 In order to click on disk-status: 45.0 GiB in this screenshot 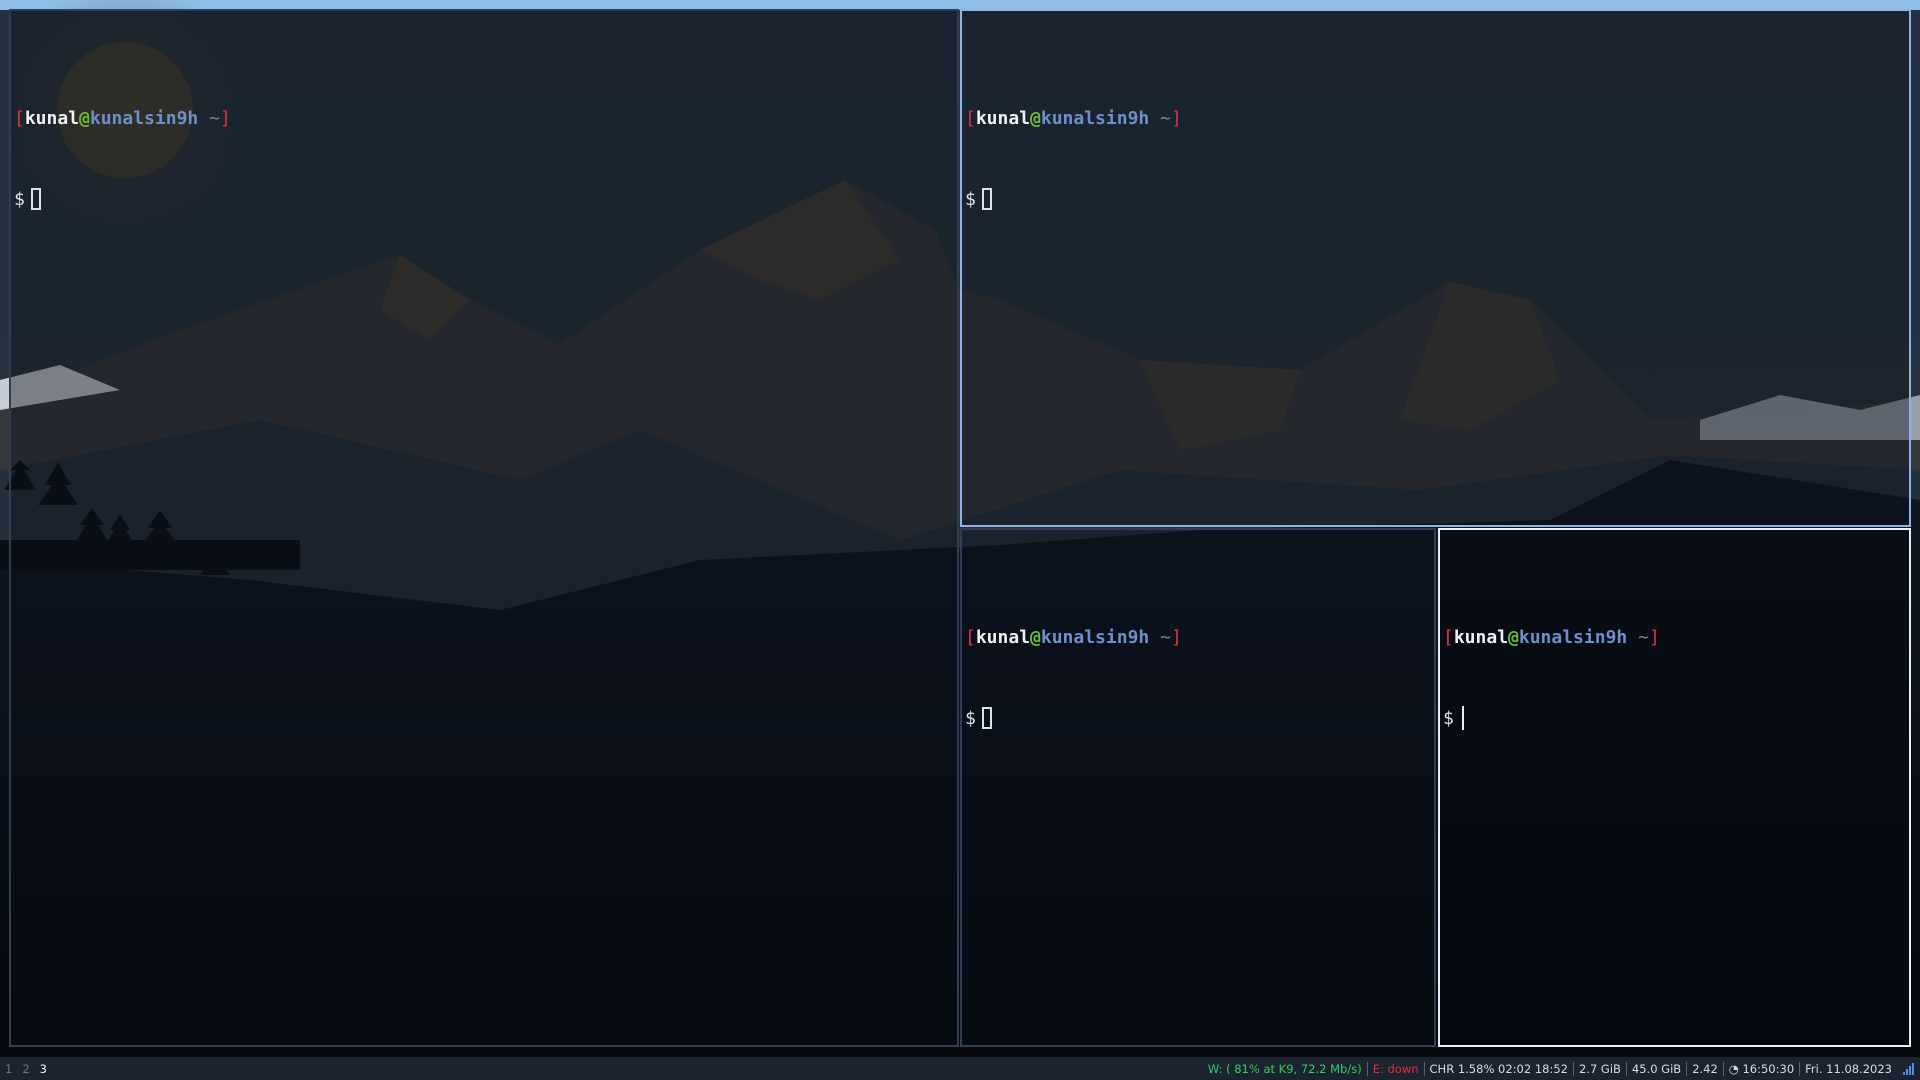, I will do `click(1656, 1068)`.